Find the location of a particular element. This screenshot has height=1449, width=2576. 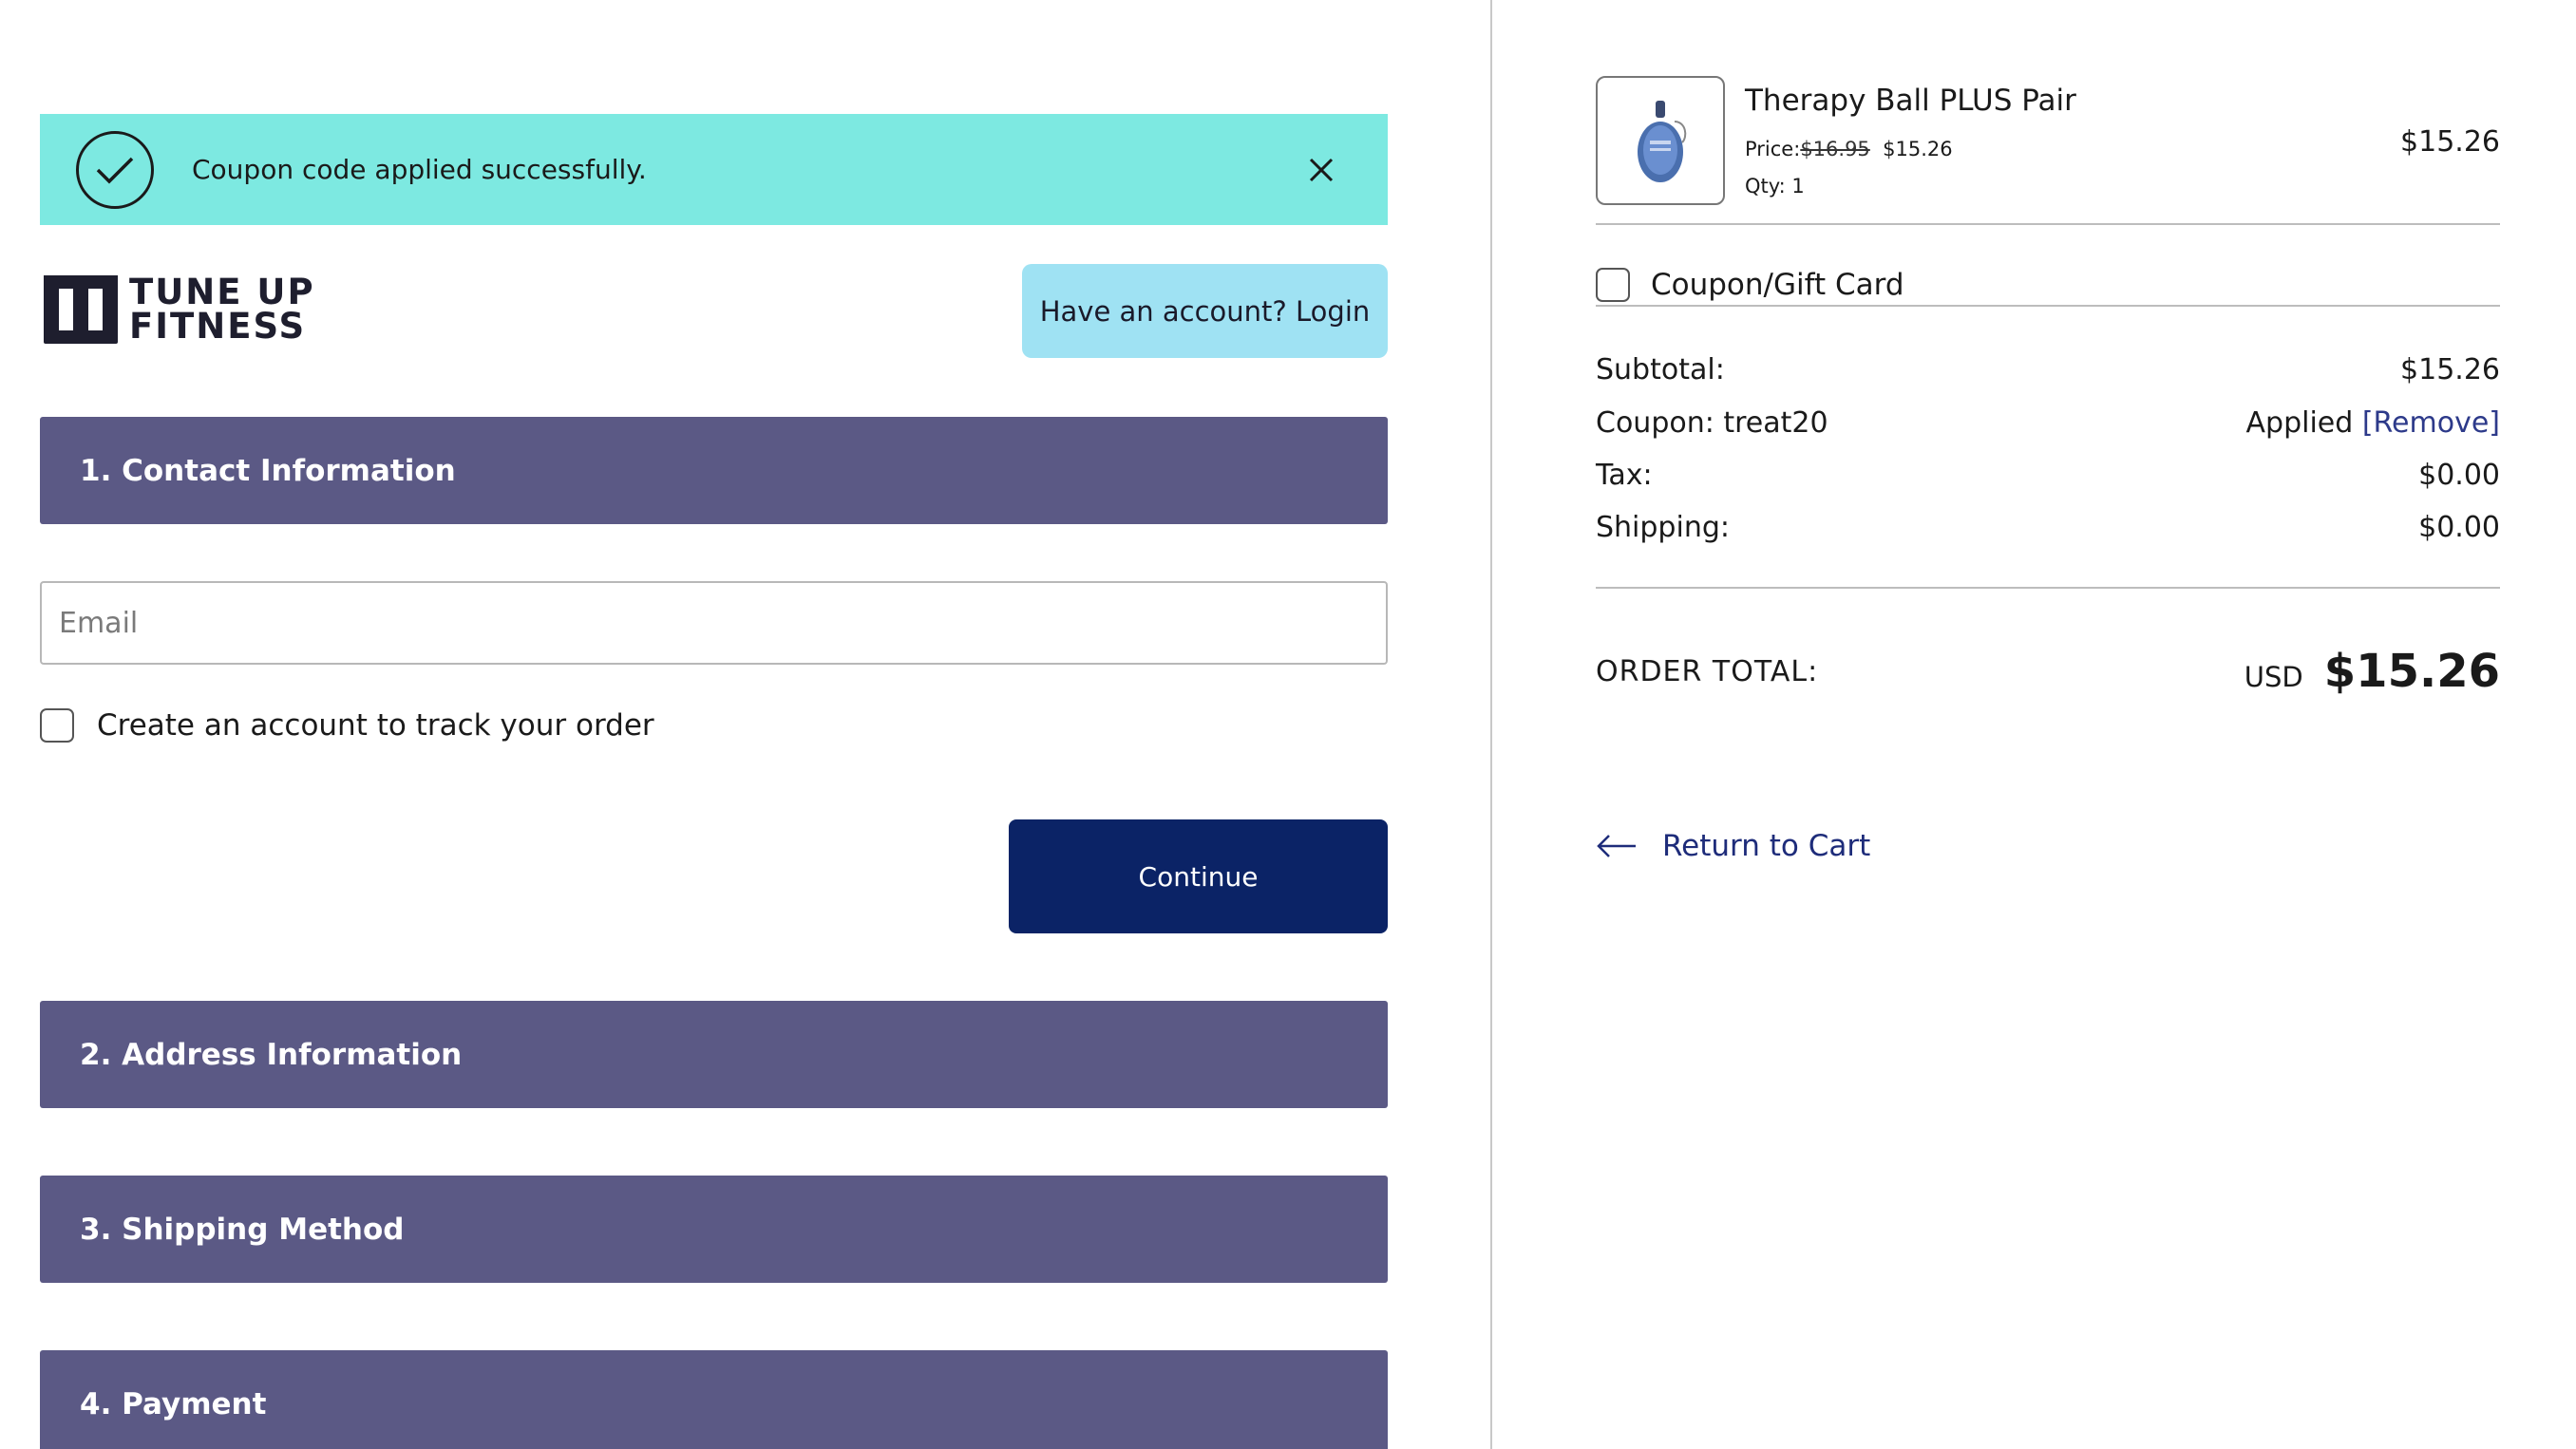

remove-coupon-link: [Remove] is located at coordinates (2431, 423).